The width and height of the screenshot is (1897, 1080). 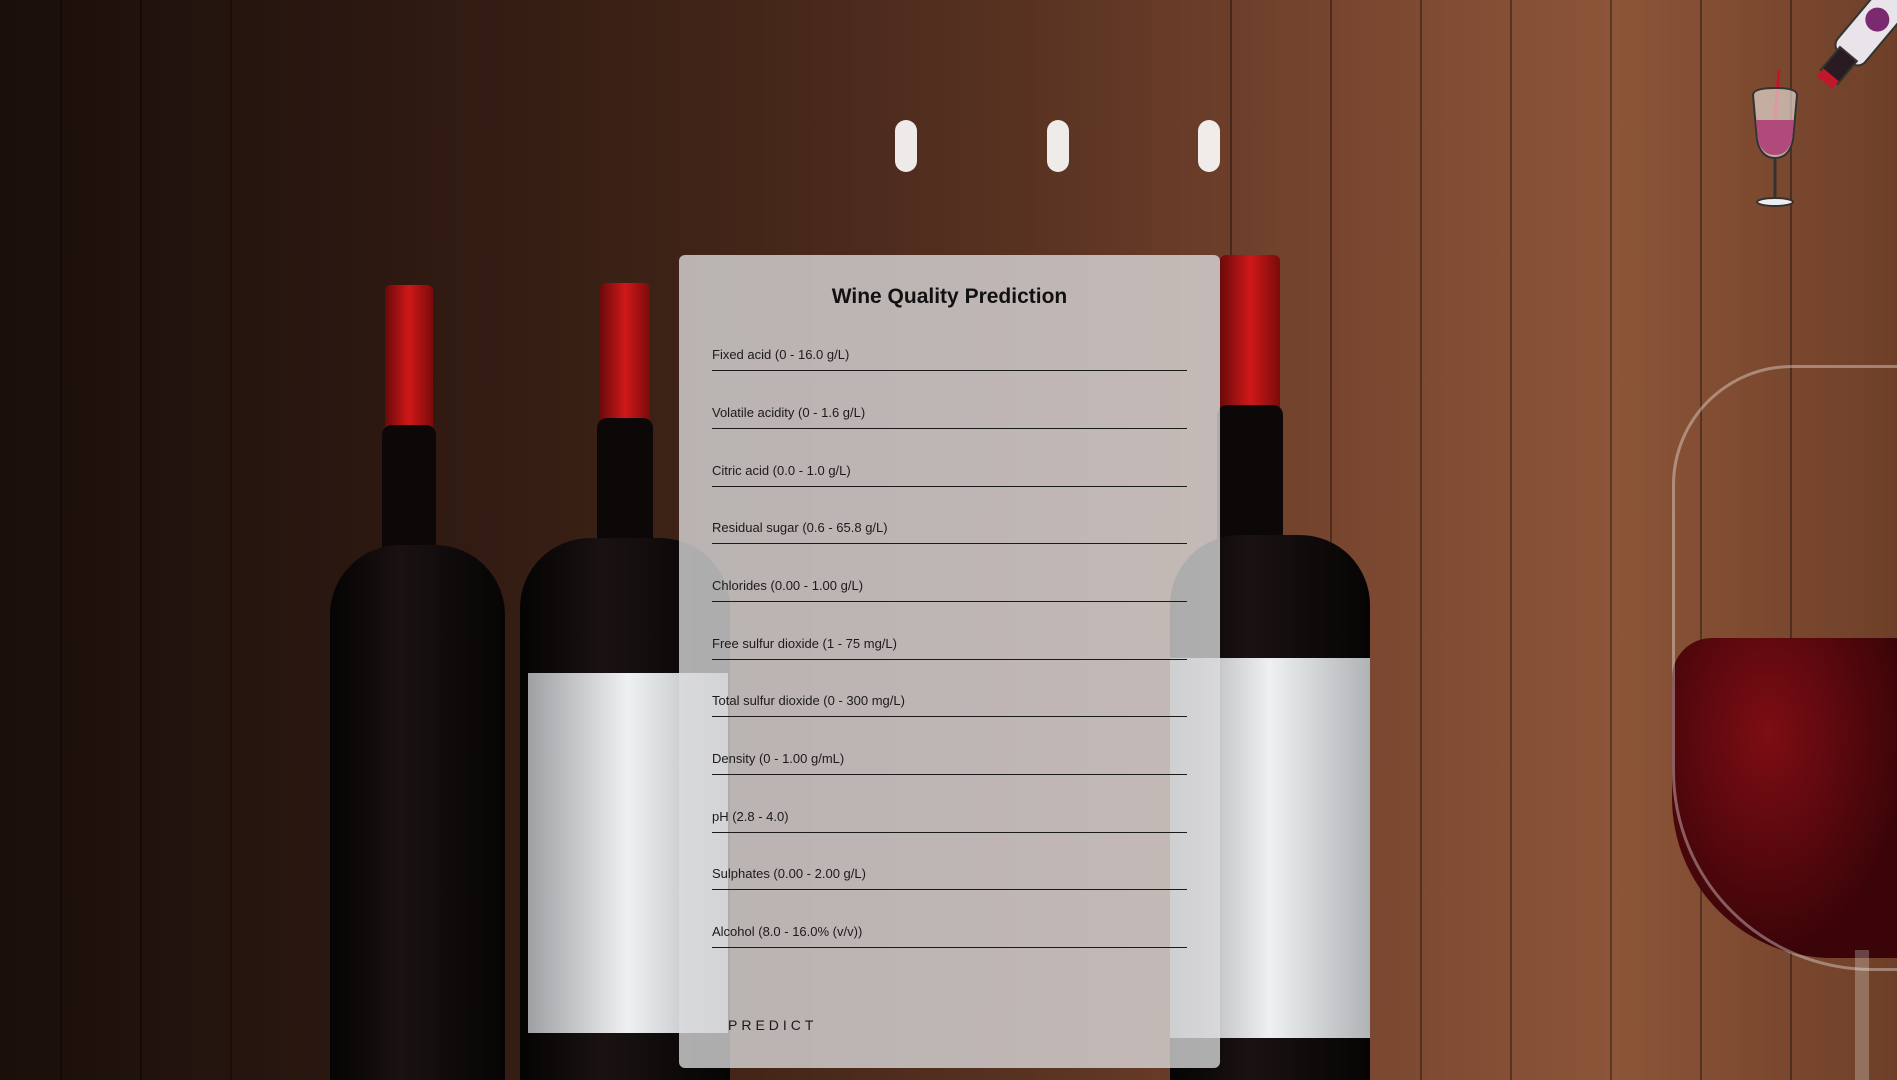 I want to click on sulphates-input, so click(x=949, y=873).